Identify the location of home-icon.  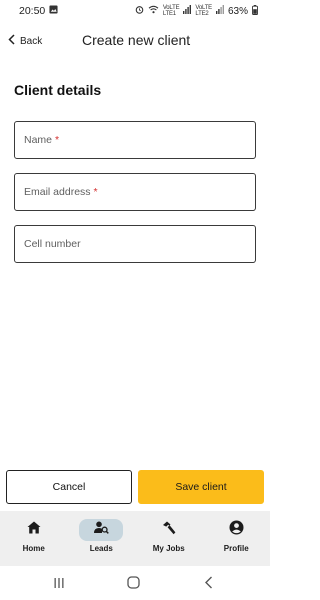
(34, 530).